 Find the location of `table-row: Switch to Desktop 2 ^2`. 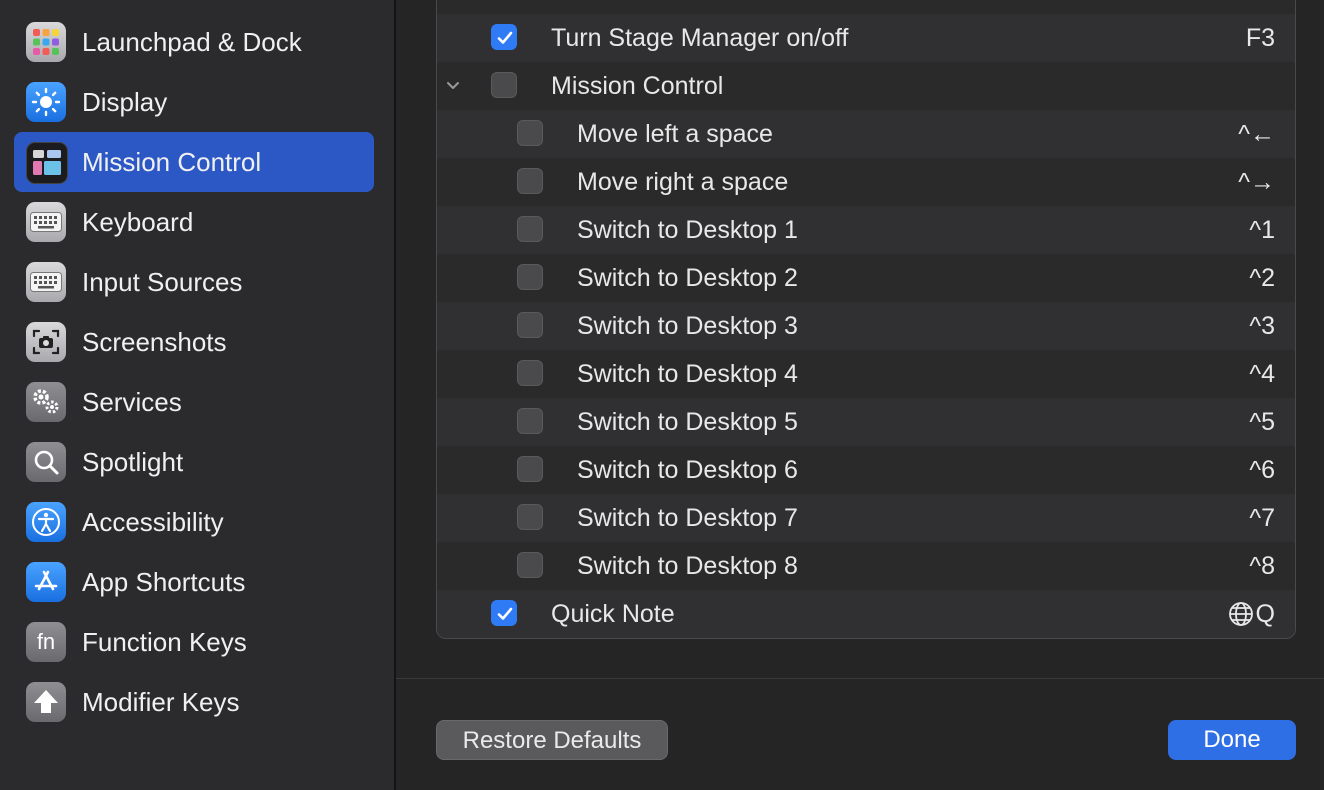

table-row: Switch to Desktop 2 ^2 is located at coordinates (866, 278).